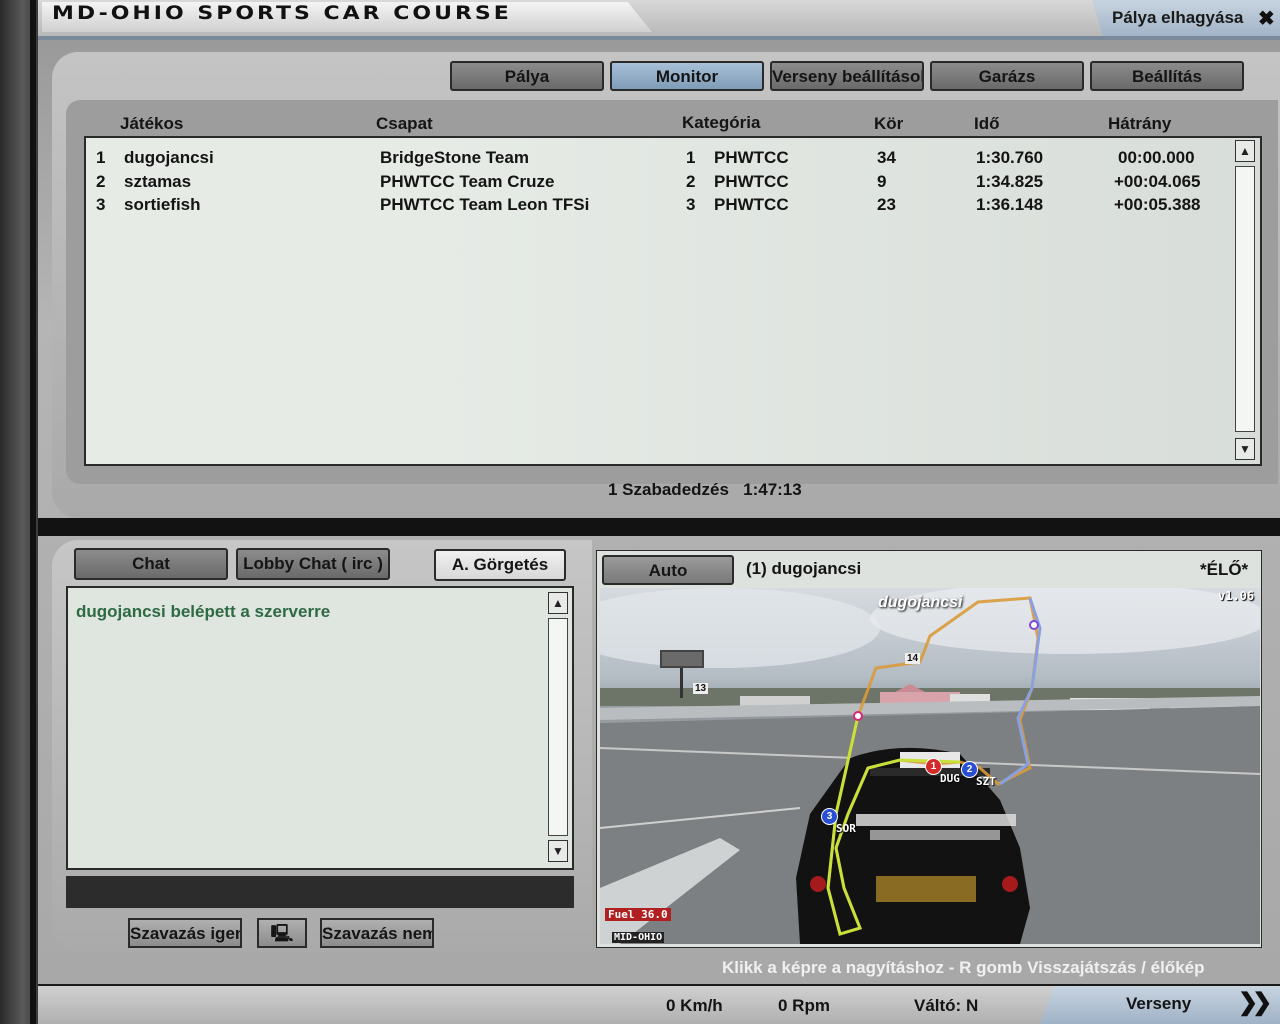  I want to click on session-time: 1:47:13, so click(772, 489).